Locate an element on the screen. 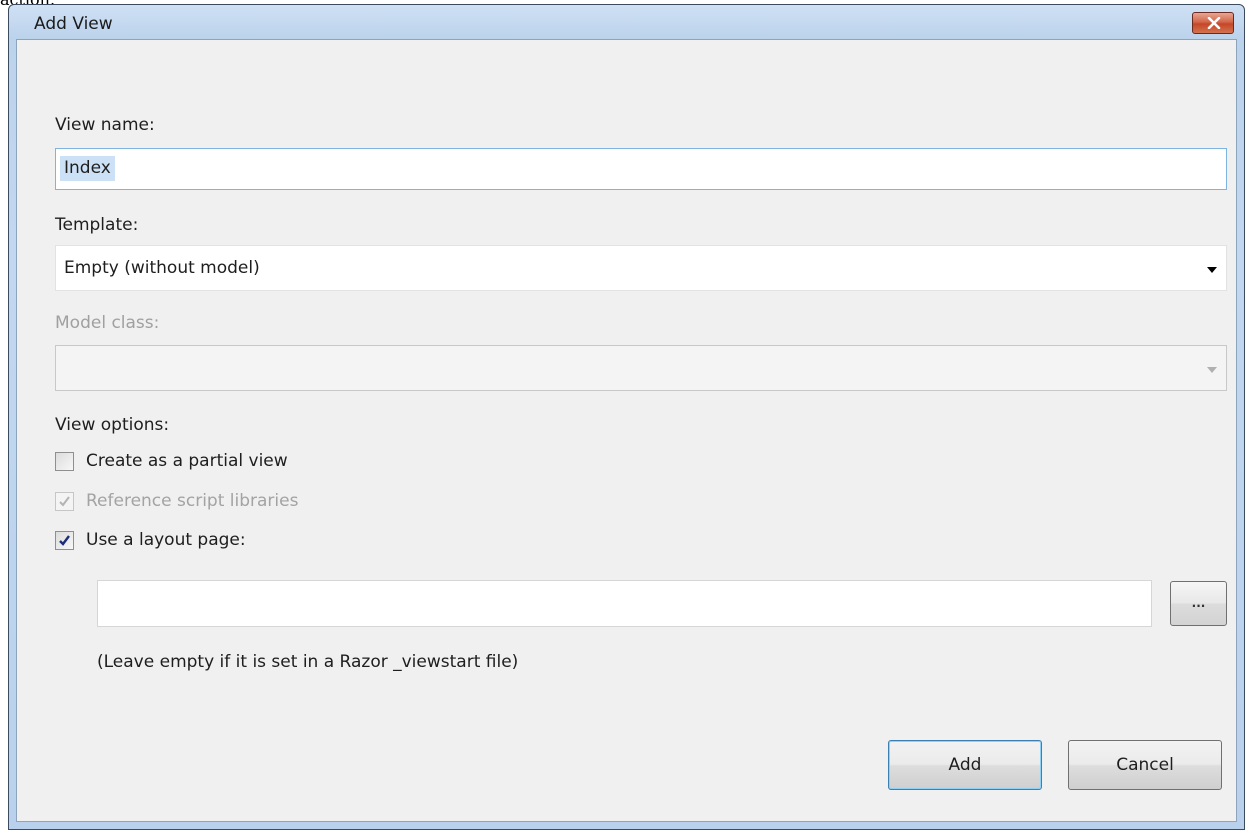 This screenshot has width=1253, height=834. layout-page-input is located at coordinates (624, 603).